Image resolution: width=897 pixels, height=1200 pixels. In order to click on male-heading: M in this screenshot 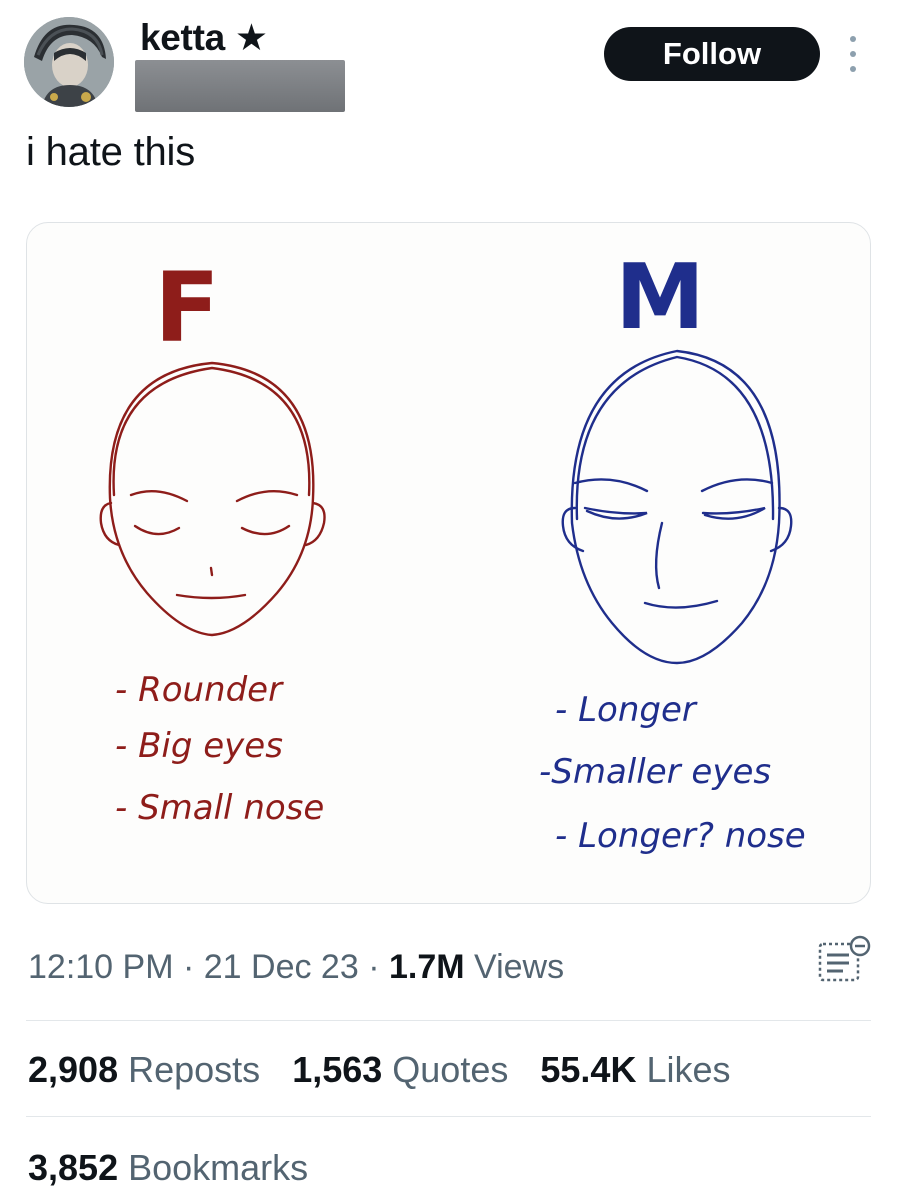, I will do `click(660, 297)`.